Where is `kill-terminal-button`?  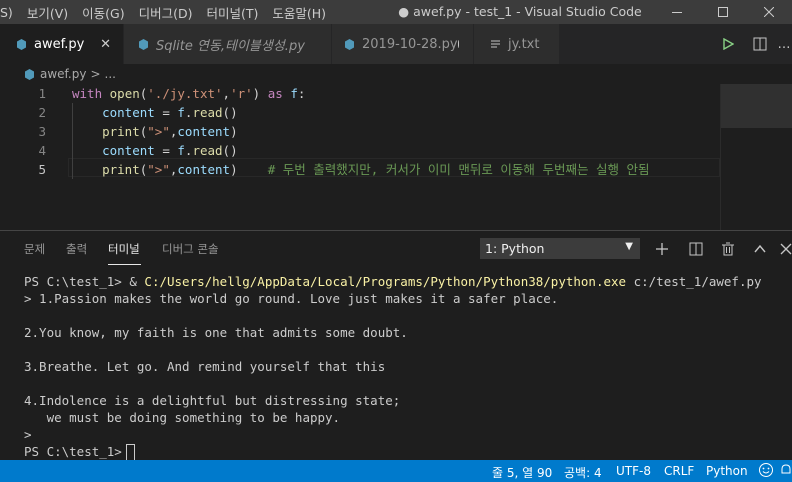
kill-terminal-button is located at coordinates (728, 249).